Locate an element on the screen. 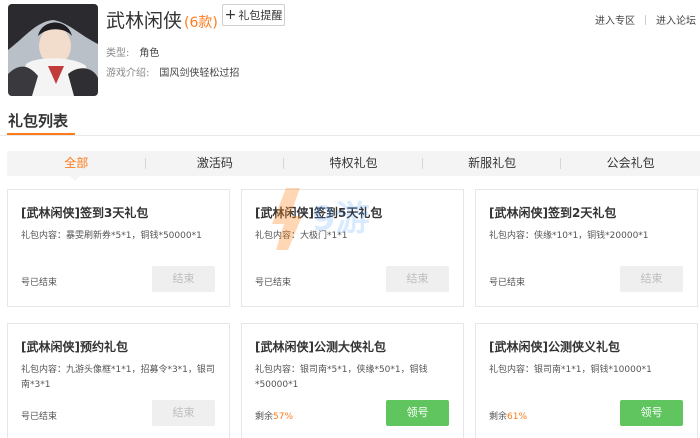 Image resolution: width=700 pixels, height=438 pixels. intro-value: 国风剑侠轻松过招 is located at coordinates (199, 73).